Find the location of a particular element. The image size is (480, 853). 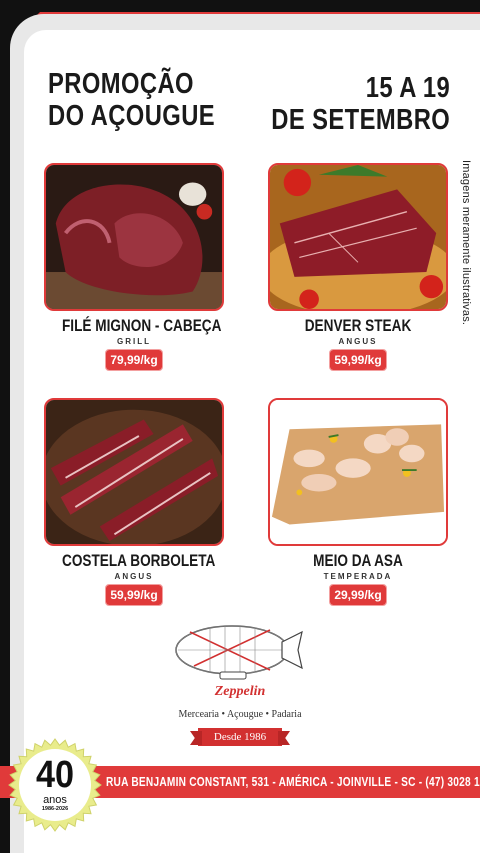

date-range: 15 A 19 DE SETEMBRO is located at coordinates (360, 104).